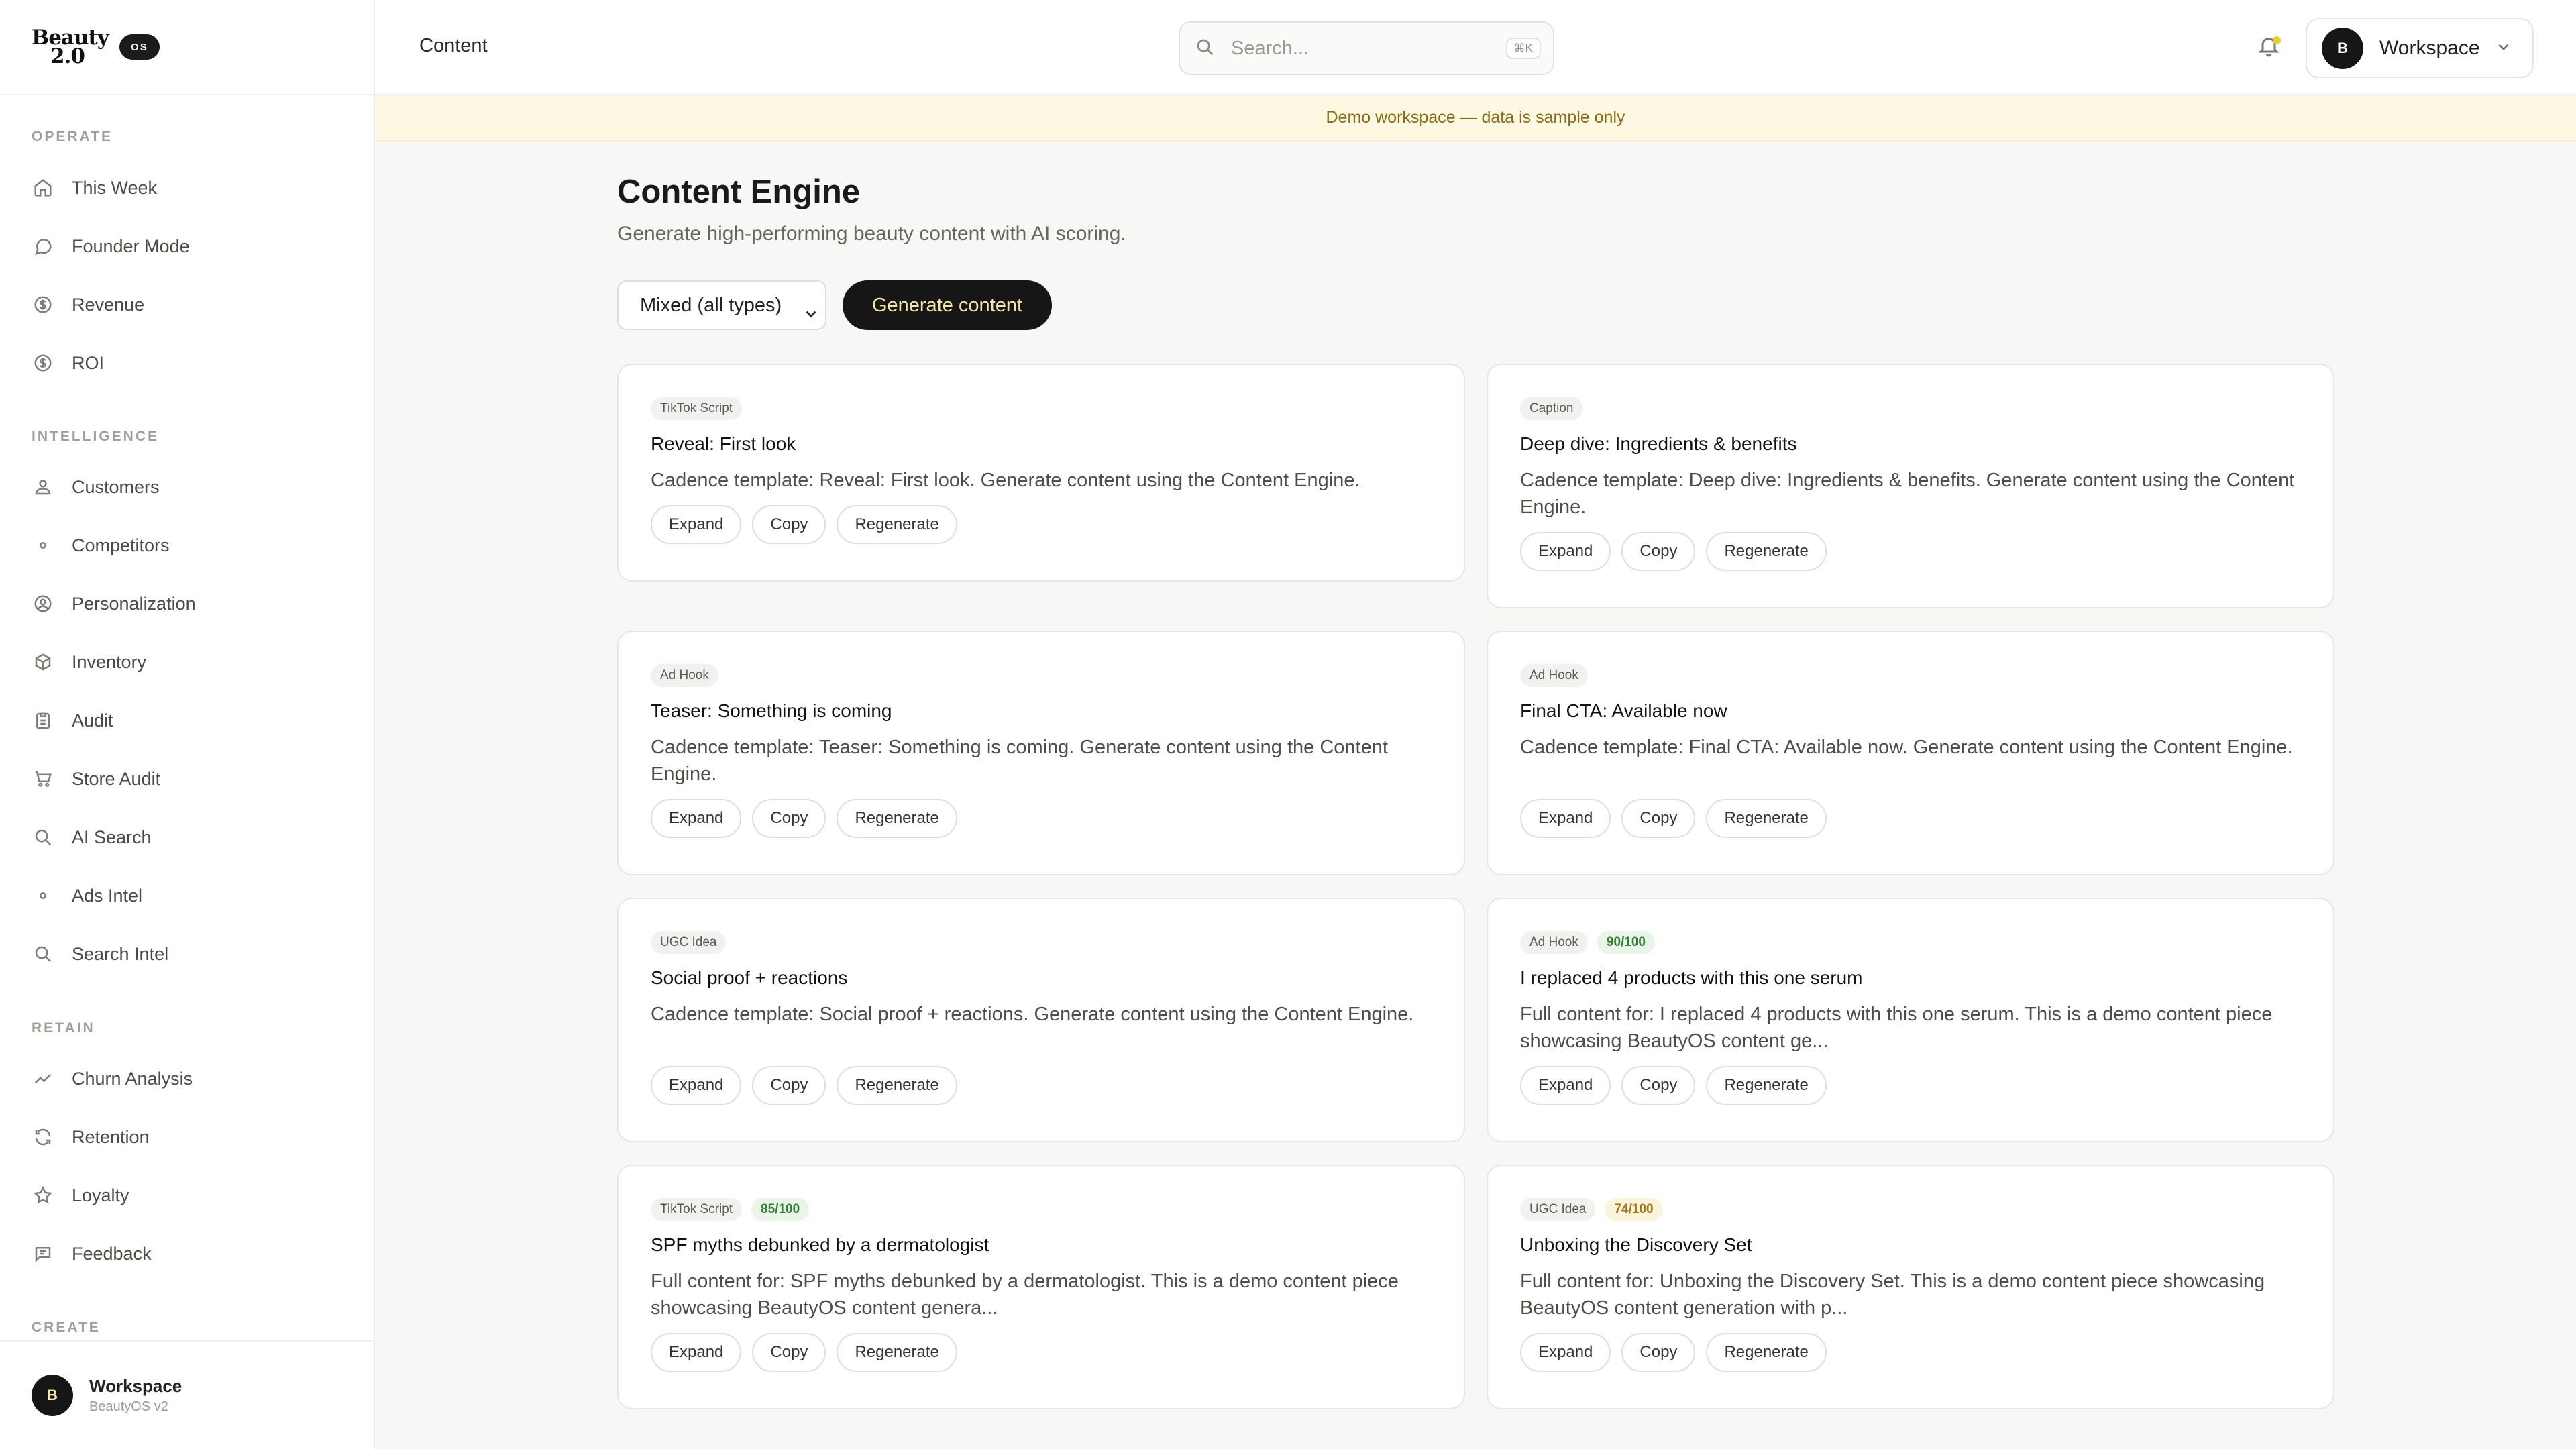  Describe the element at coordinates (723, 443) in the screenshot. I see `card-title: Reveal: First look` at that location.